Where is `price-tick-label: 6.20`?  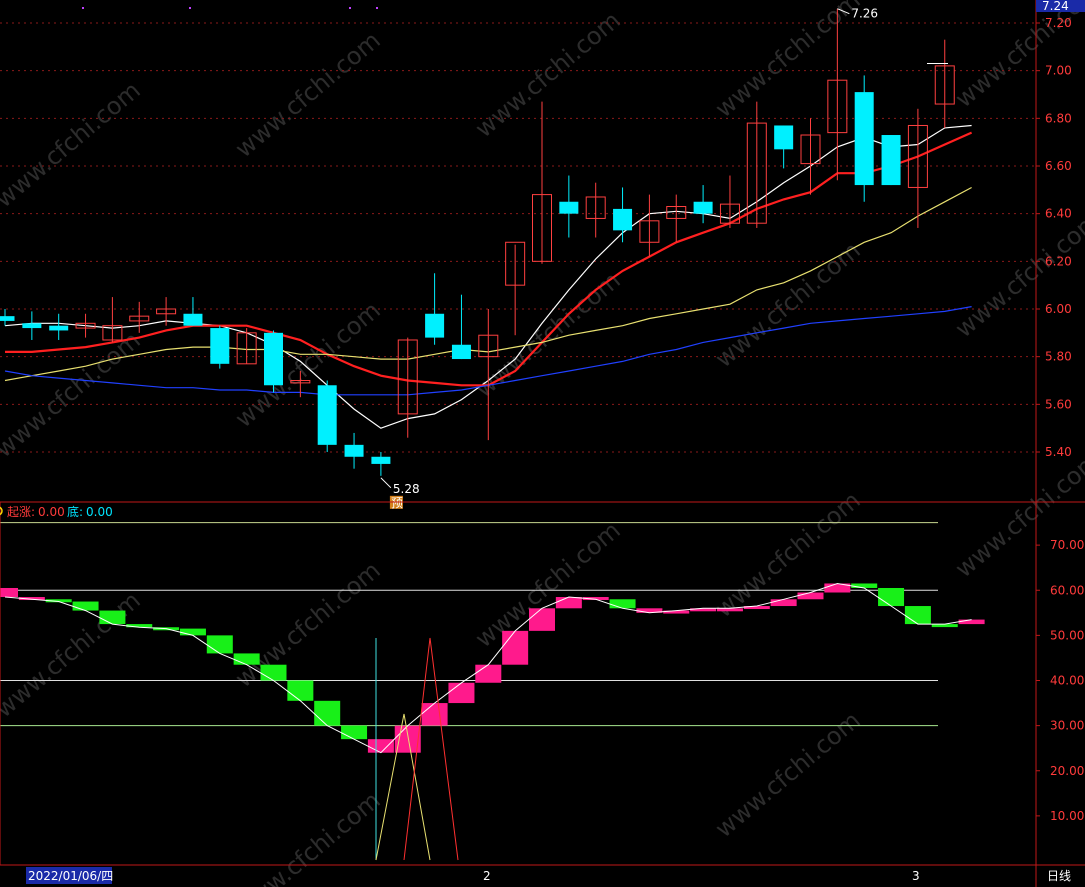 price-tick-label: 6.20 is located at coordinates (1058, 261).